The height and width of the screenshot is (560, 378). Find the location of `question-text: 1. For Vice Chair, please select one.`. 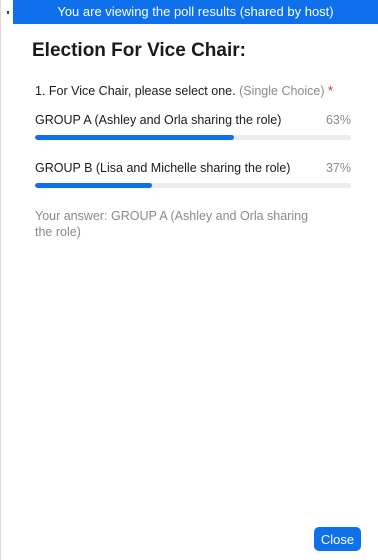

question-text: 1. For Vice Chair, please select one. is located at coordinates (135, 91).